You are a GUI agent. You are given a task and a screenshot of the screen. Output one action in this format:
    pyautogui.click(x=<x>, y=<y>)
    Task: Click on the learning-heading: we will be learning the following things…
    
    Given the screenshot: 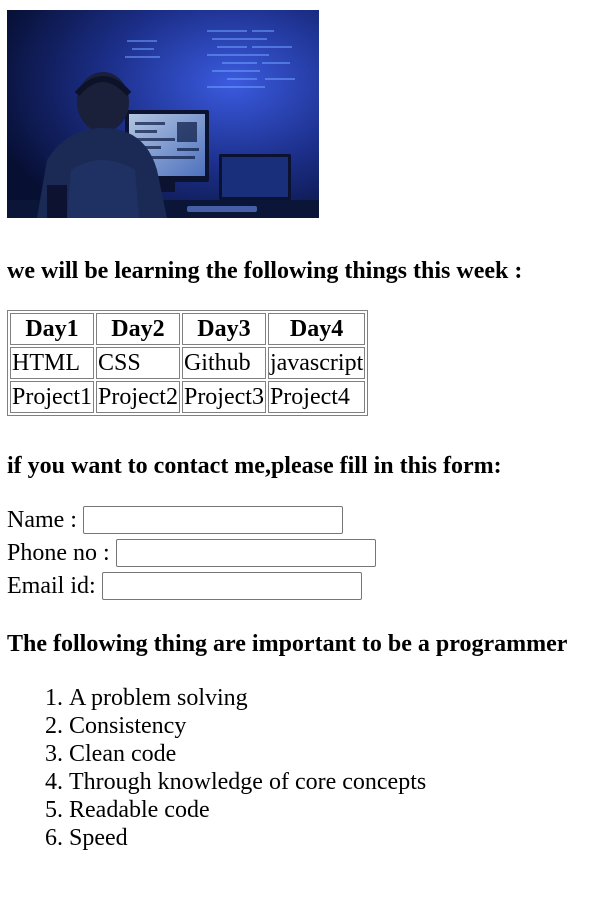 What is the action you would take?
    pyautogui.click(x=265, y=271)
    